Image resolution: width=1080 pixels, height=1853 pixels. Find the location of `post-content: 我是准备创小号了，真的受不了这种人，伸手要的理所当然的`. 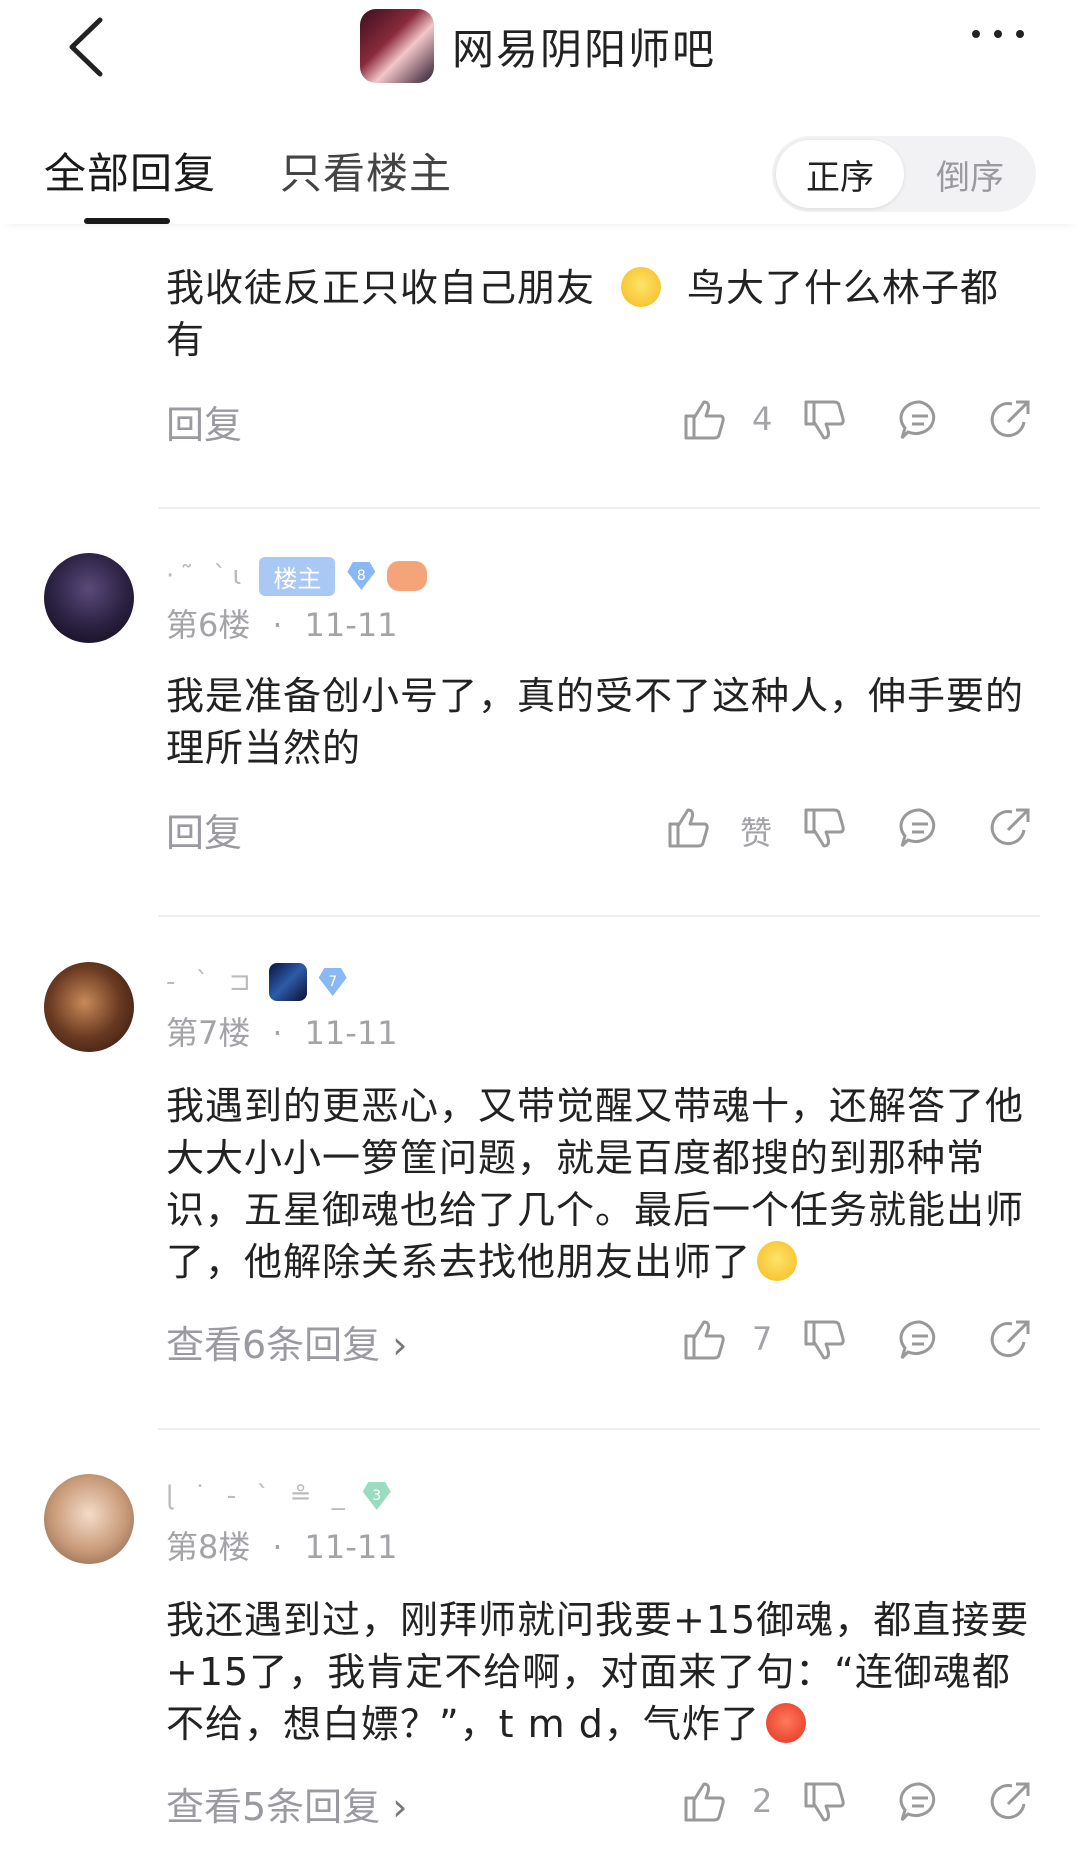

post-content: 我是准备创小号了，真的受不了这种人，伸手要的理所当然的 is located at coordinates (595, 722).